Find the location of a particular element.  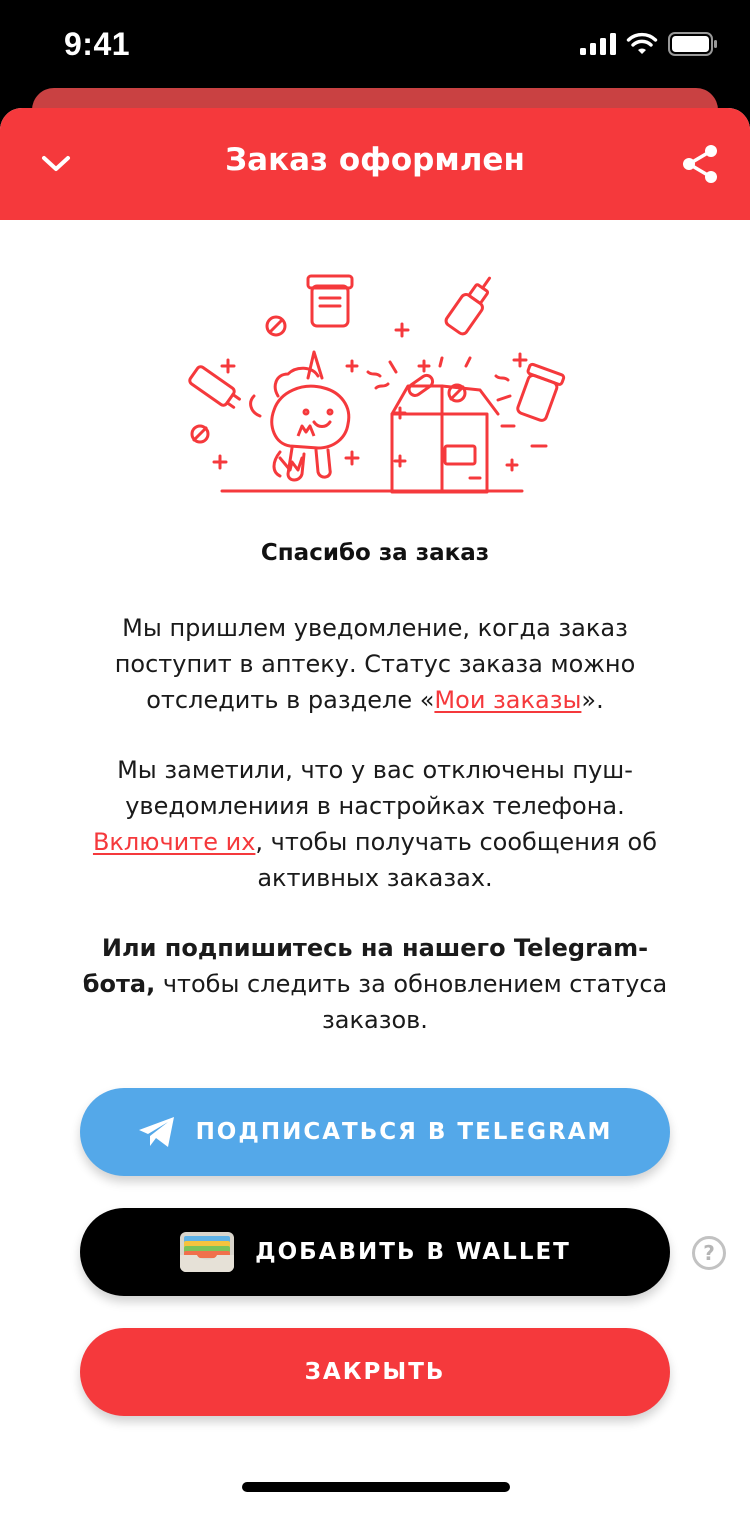

order-success-illustration is located at coordinates (377, 384).